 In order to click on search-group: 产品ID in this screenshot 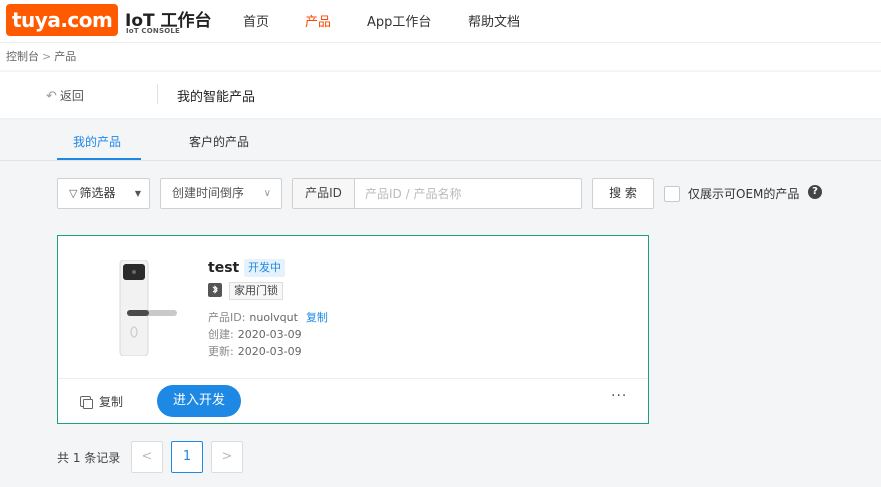, I will do `click(437, 193)`.